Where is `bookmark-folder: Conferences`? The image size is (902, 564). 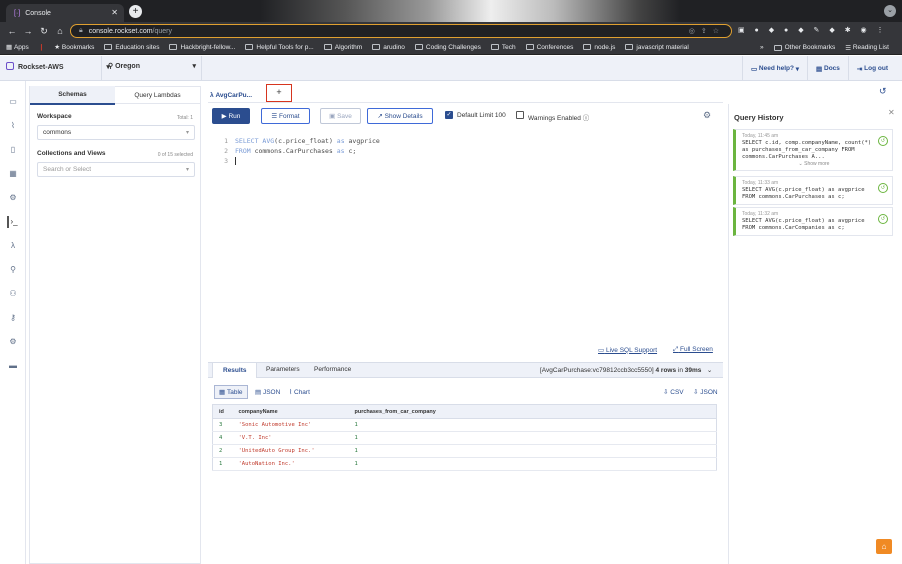 bookmark-folder: Conferences is located at coordinates (549, 47).